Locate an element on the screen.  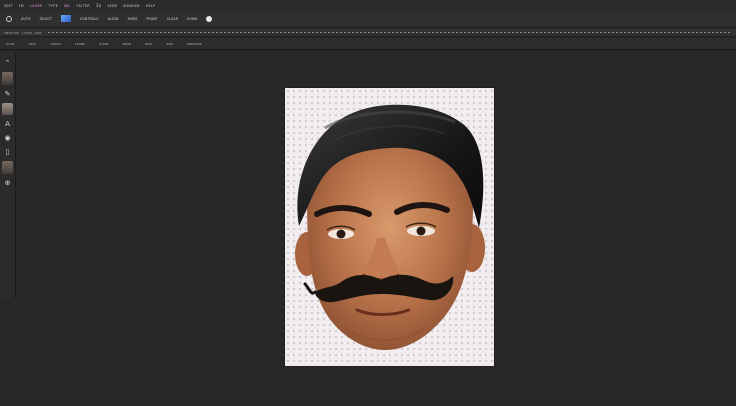
tab-rgb: ʀɢʙ is located at coordinates (38, 33).